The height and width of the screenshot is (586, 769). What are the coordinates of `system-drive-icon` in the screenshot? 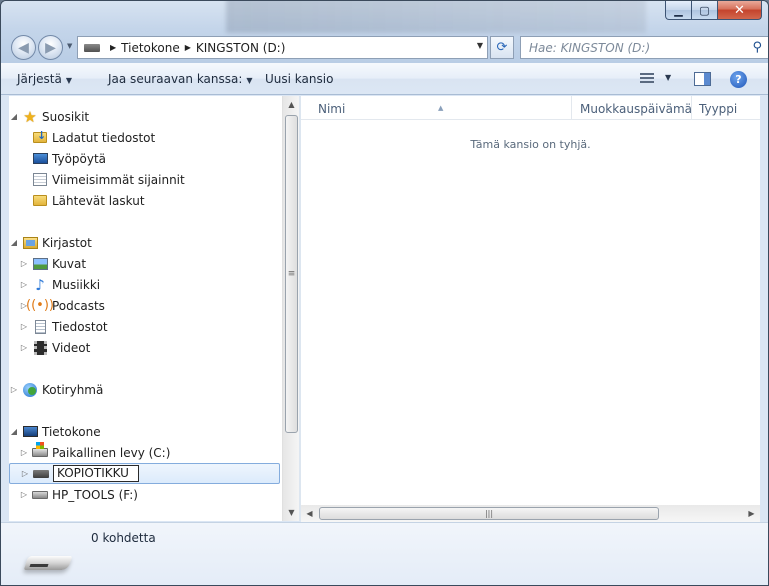 It's located at (40, 449).